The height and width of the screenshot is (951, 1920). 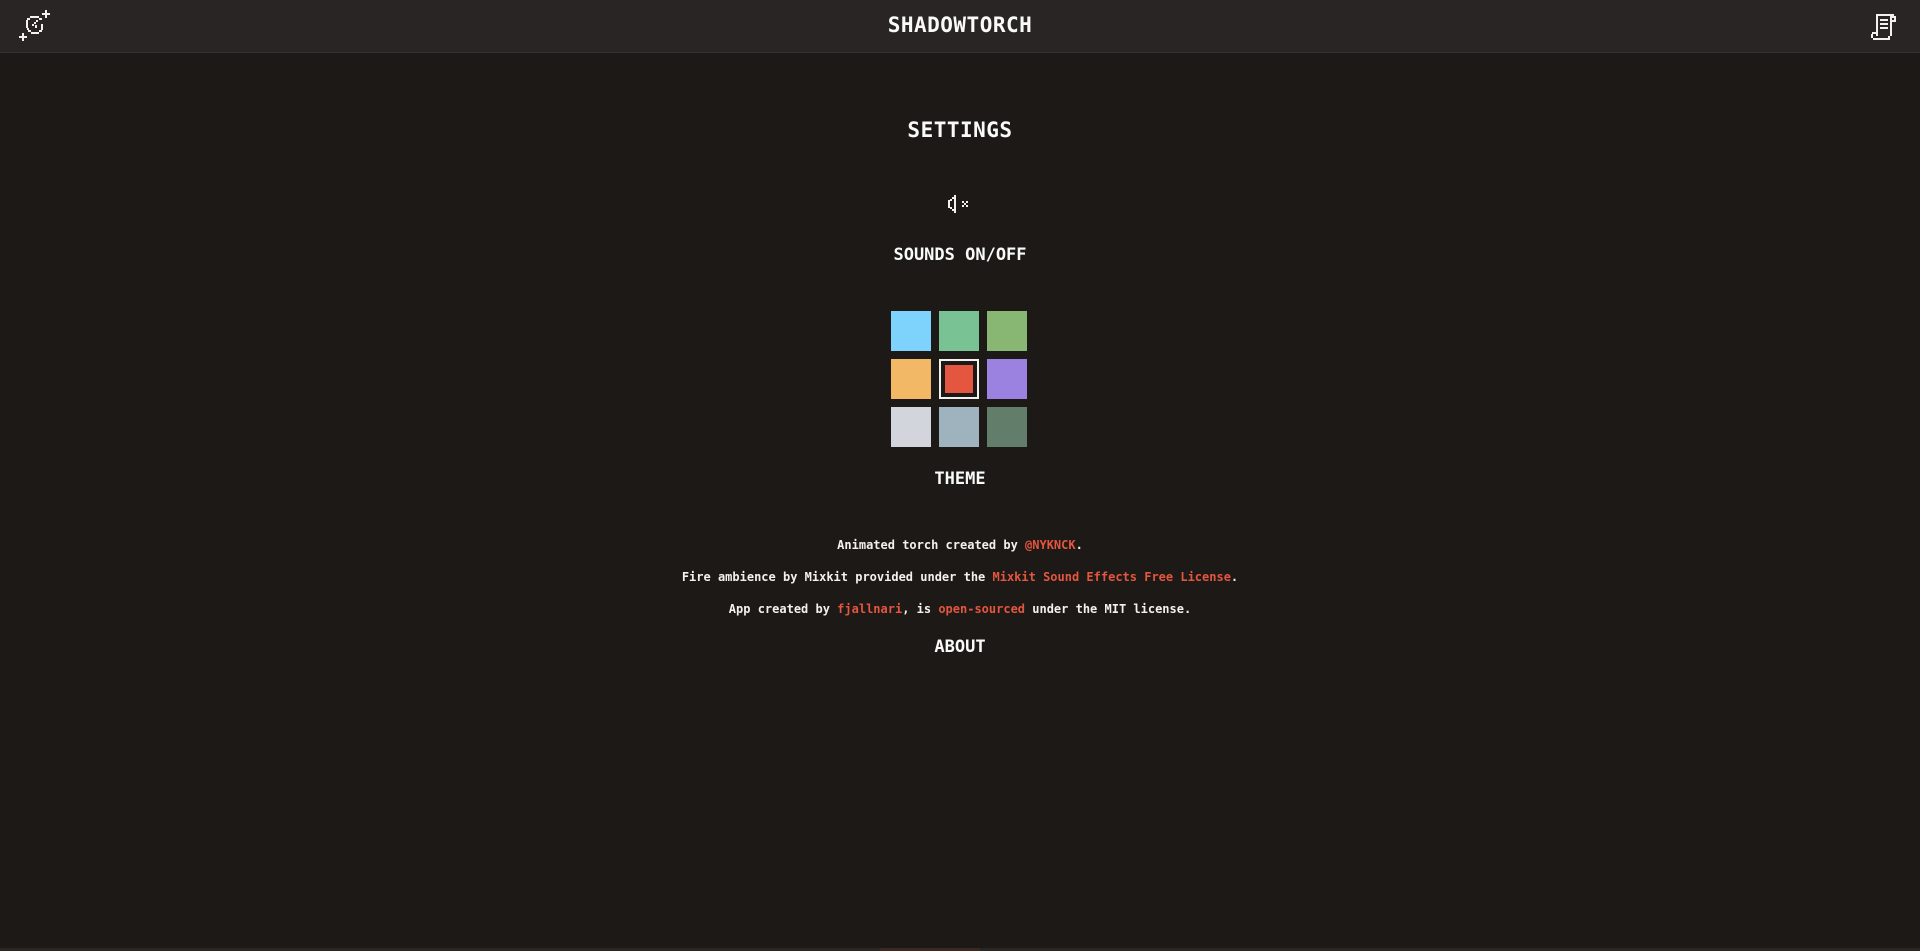 What do you see at coordinates (783, 609) in the screenshot?
I see `credit-app-text: App created by` at bounding box center [783, 609].